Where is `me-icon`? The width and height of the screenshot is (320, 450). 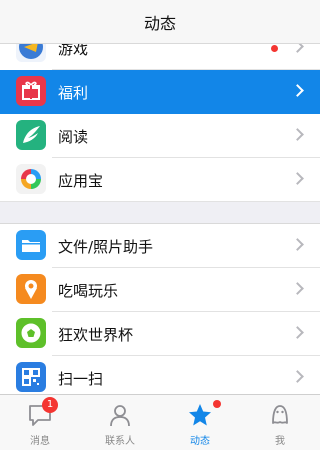
me-icon is located at coordinates (280, 414).